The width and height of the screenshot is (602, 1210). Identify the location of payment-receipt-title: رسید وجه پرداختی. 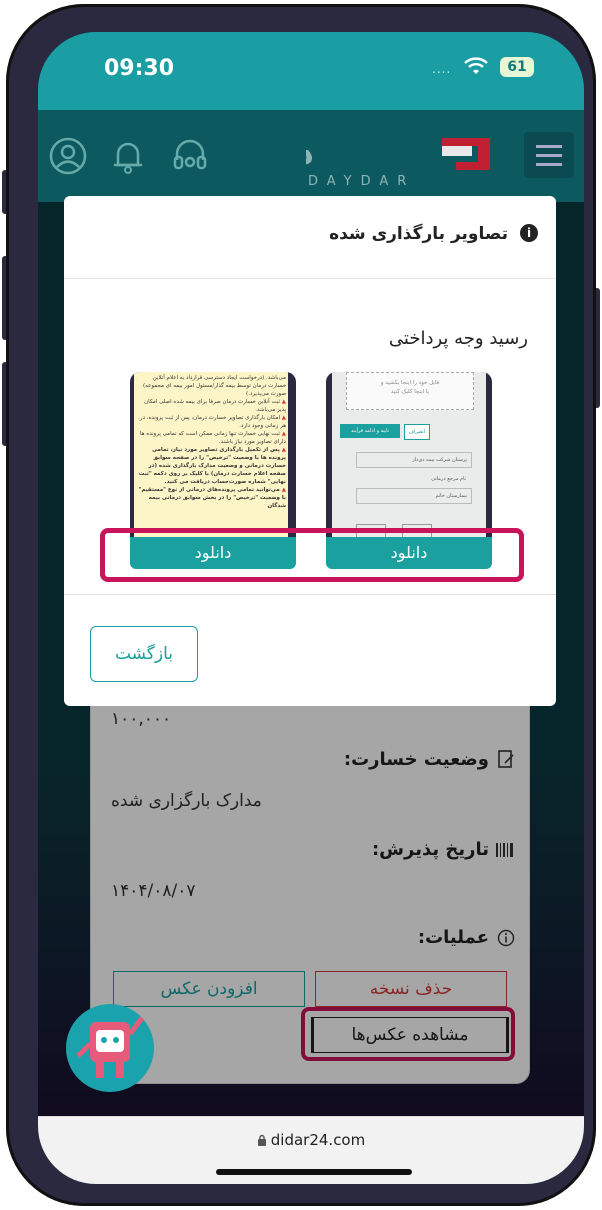
(458, 338).